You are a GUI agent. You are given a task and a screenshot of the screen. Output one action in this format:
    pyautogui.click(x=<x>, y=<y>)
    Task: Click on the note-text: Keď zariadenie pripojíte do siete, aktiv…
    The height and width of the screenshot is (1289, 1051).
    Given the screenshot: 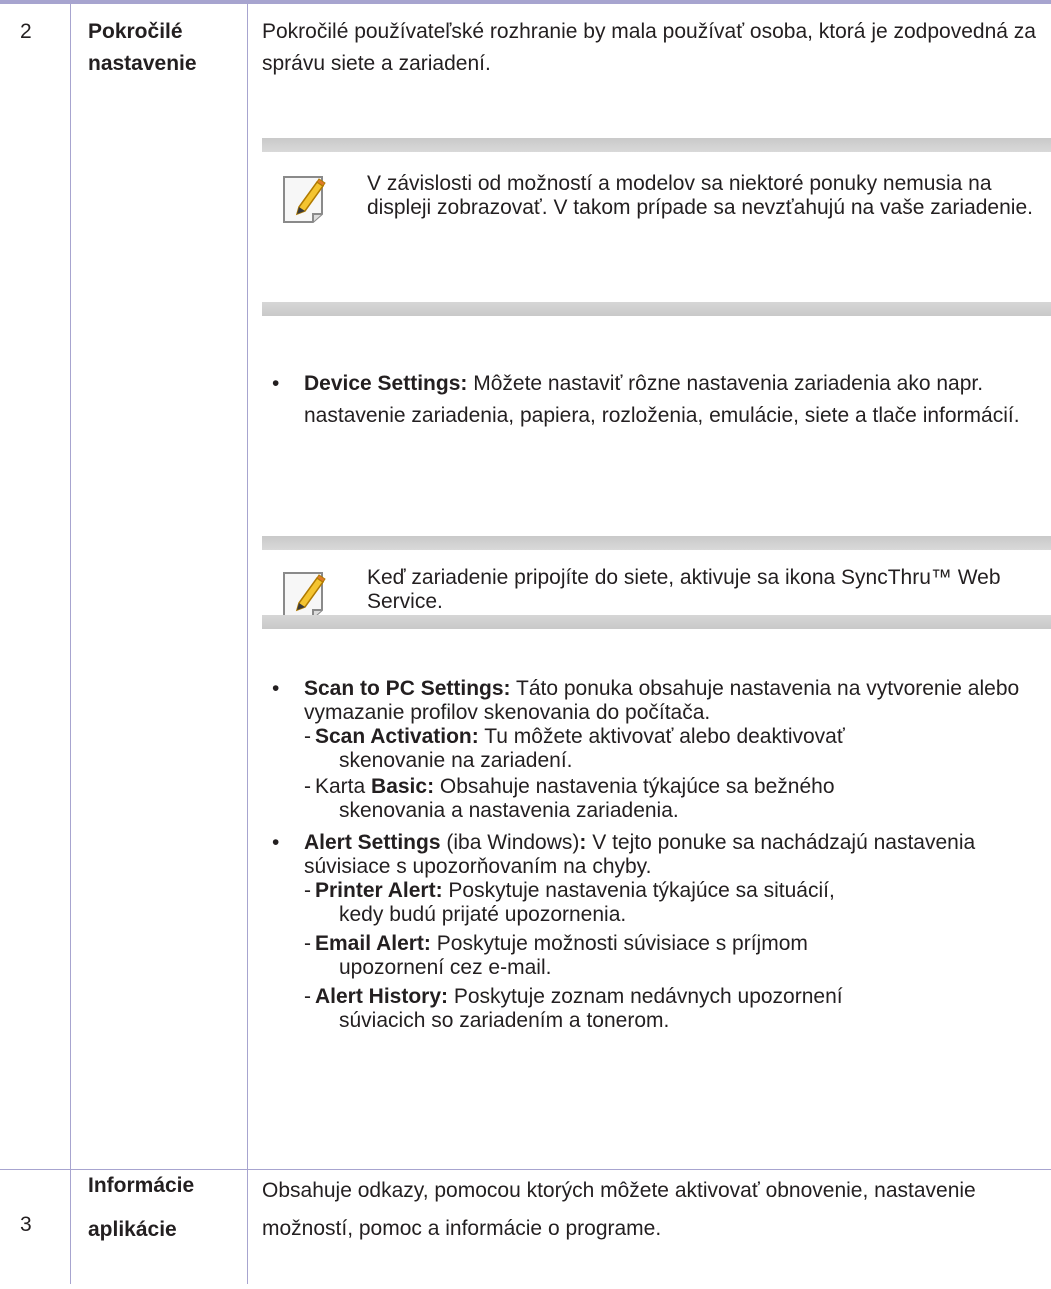 What is the action you would take?
    pyautogui.click(x=684, y=589)
    